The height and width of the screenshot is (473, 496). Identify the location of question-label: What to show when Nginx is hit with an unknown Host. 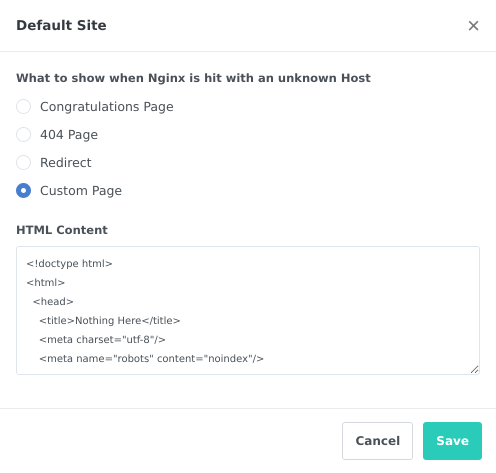
(194, 78).